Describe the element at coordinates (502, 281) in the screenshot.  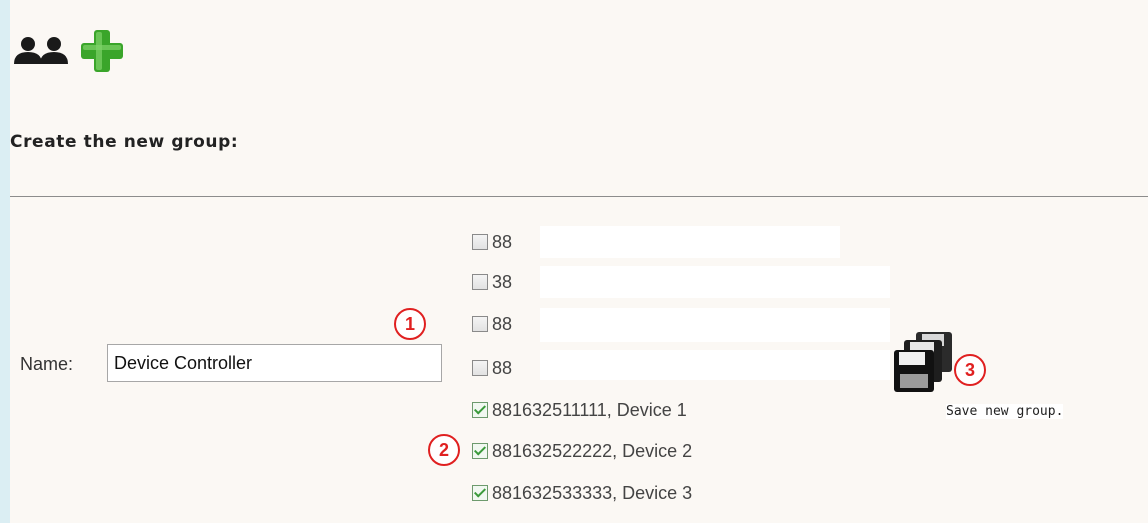
I see `device-label: 38` at that location.